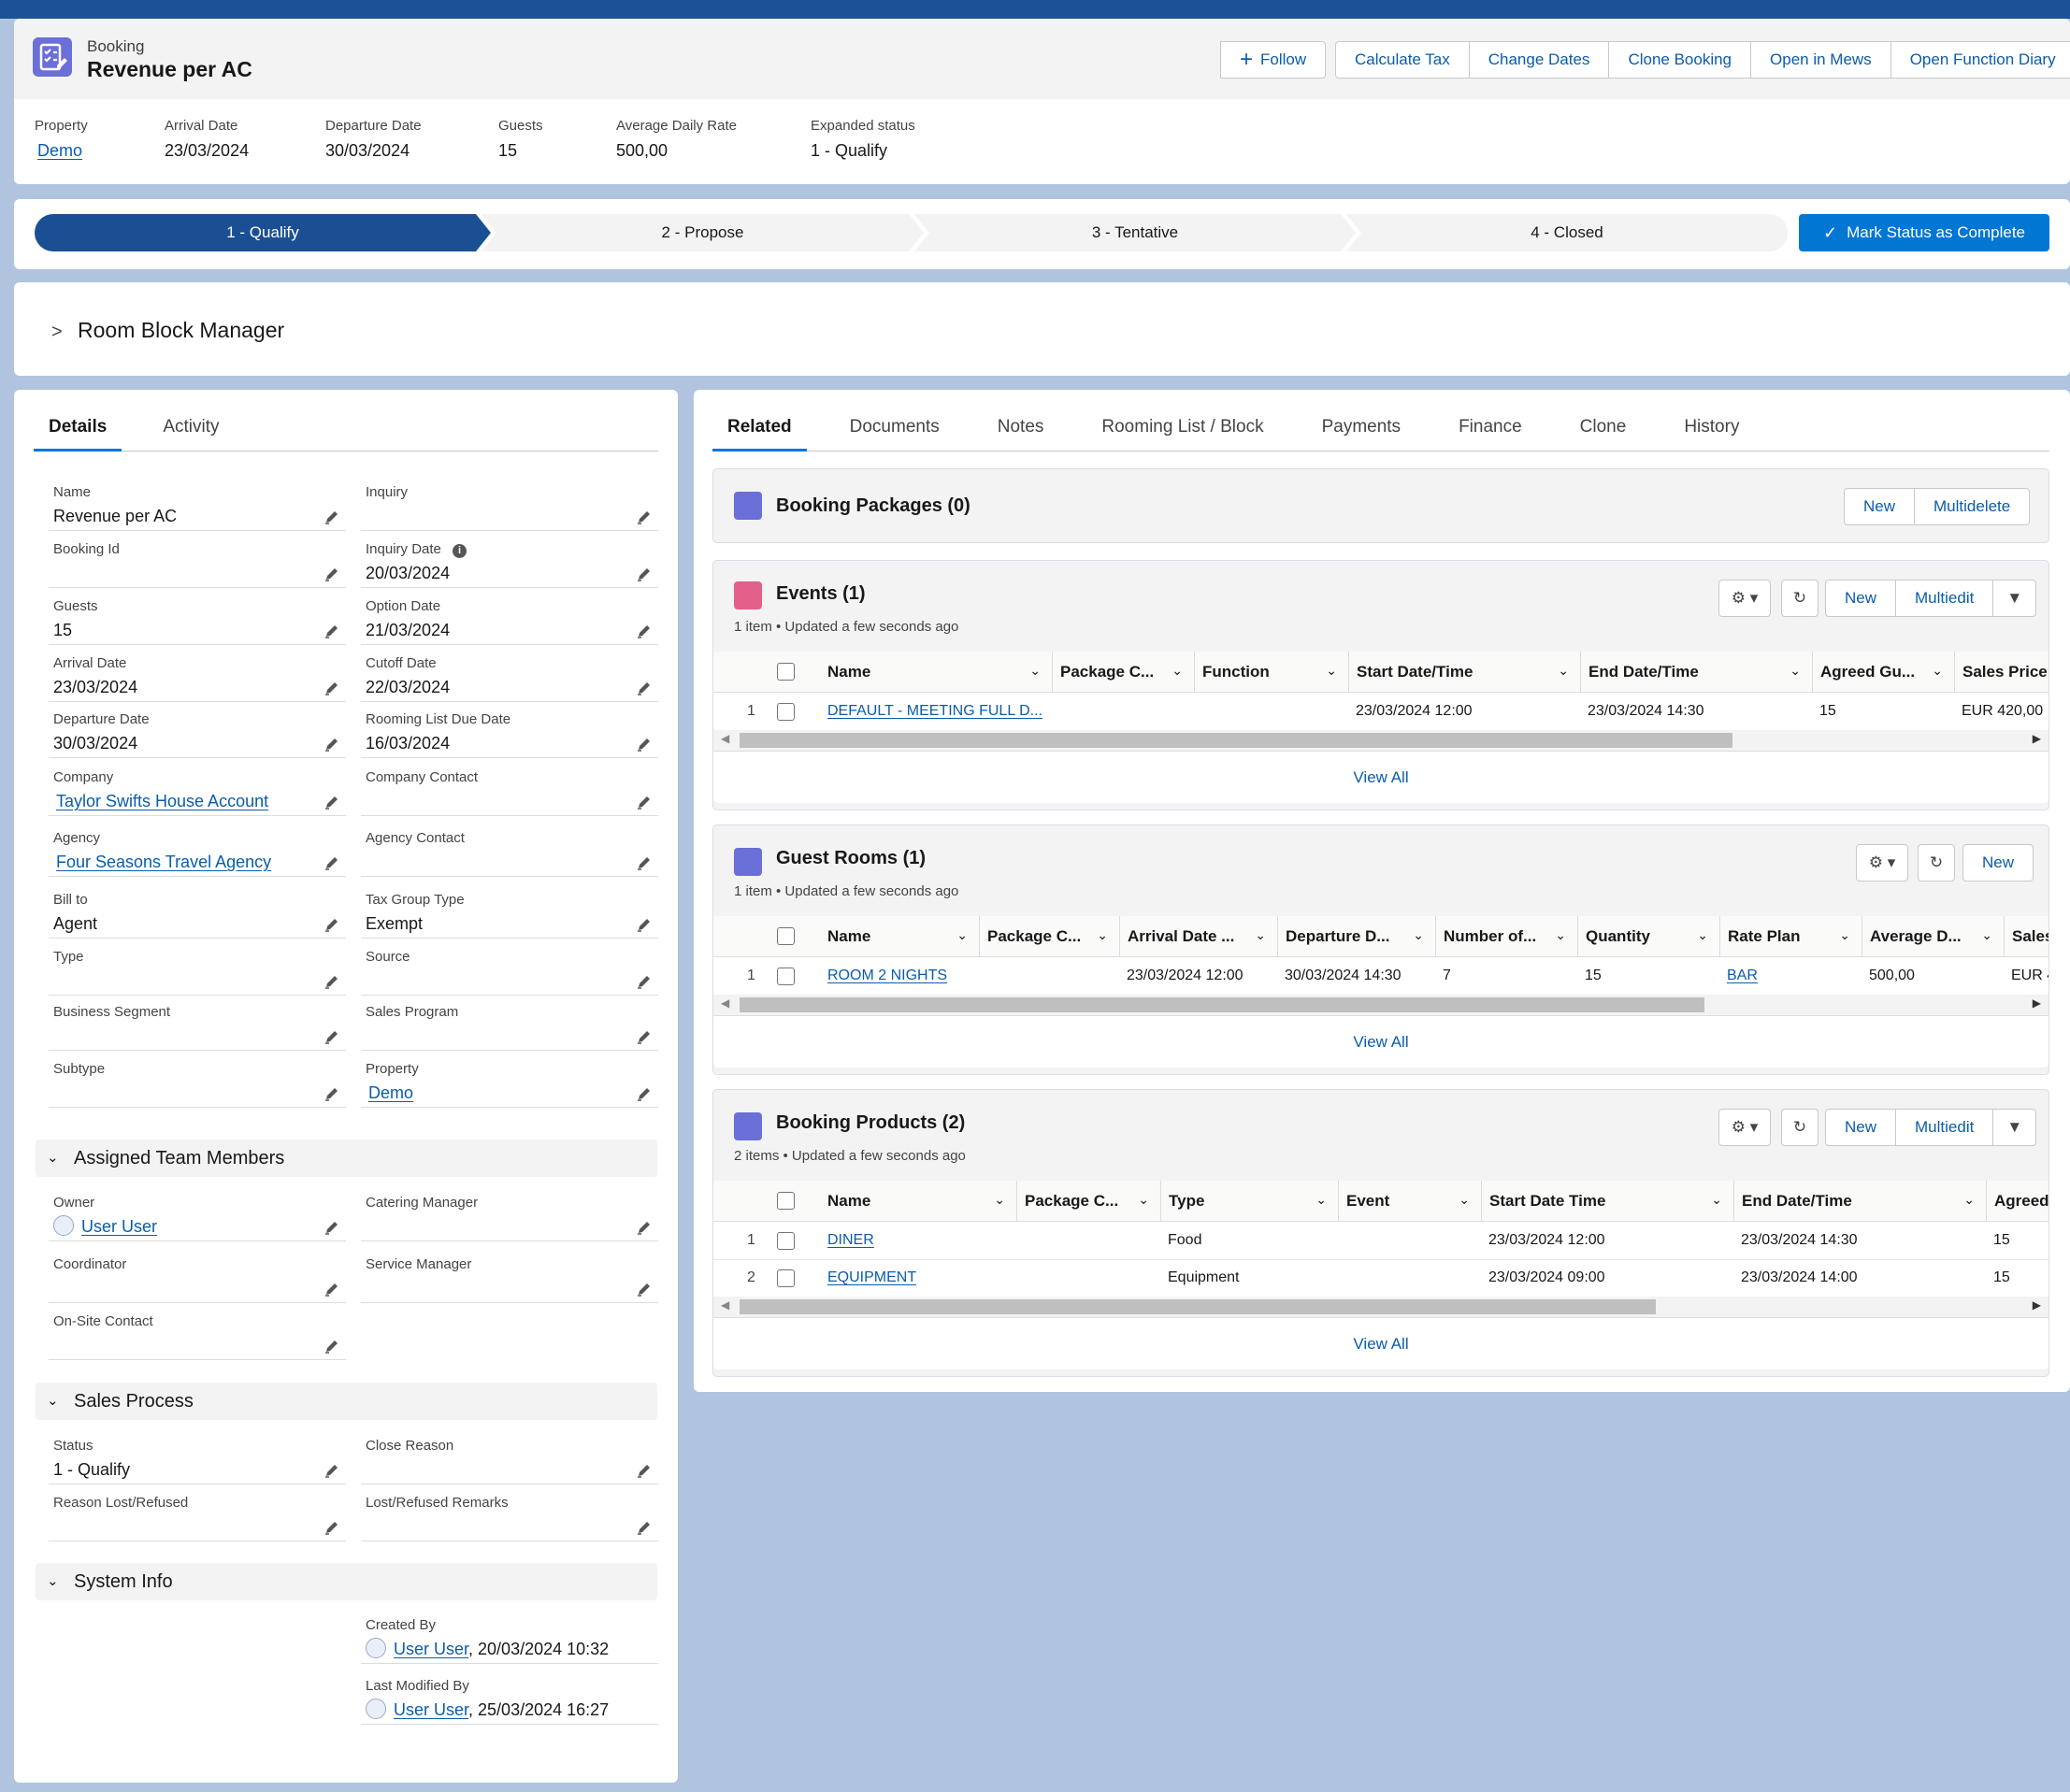 Image resolution: width=2070 pixels, height=1792 pixels. What do you see at coordinates (1490, 428) in the screenshot?
I see `tab-finance: Finance` at bounding box center [1490, 428].